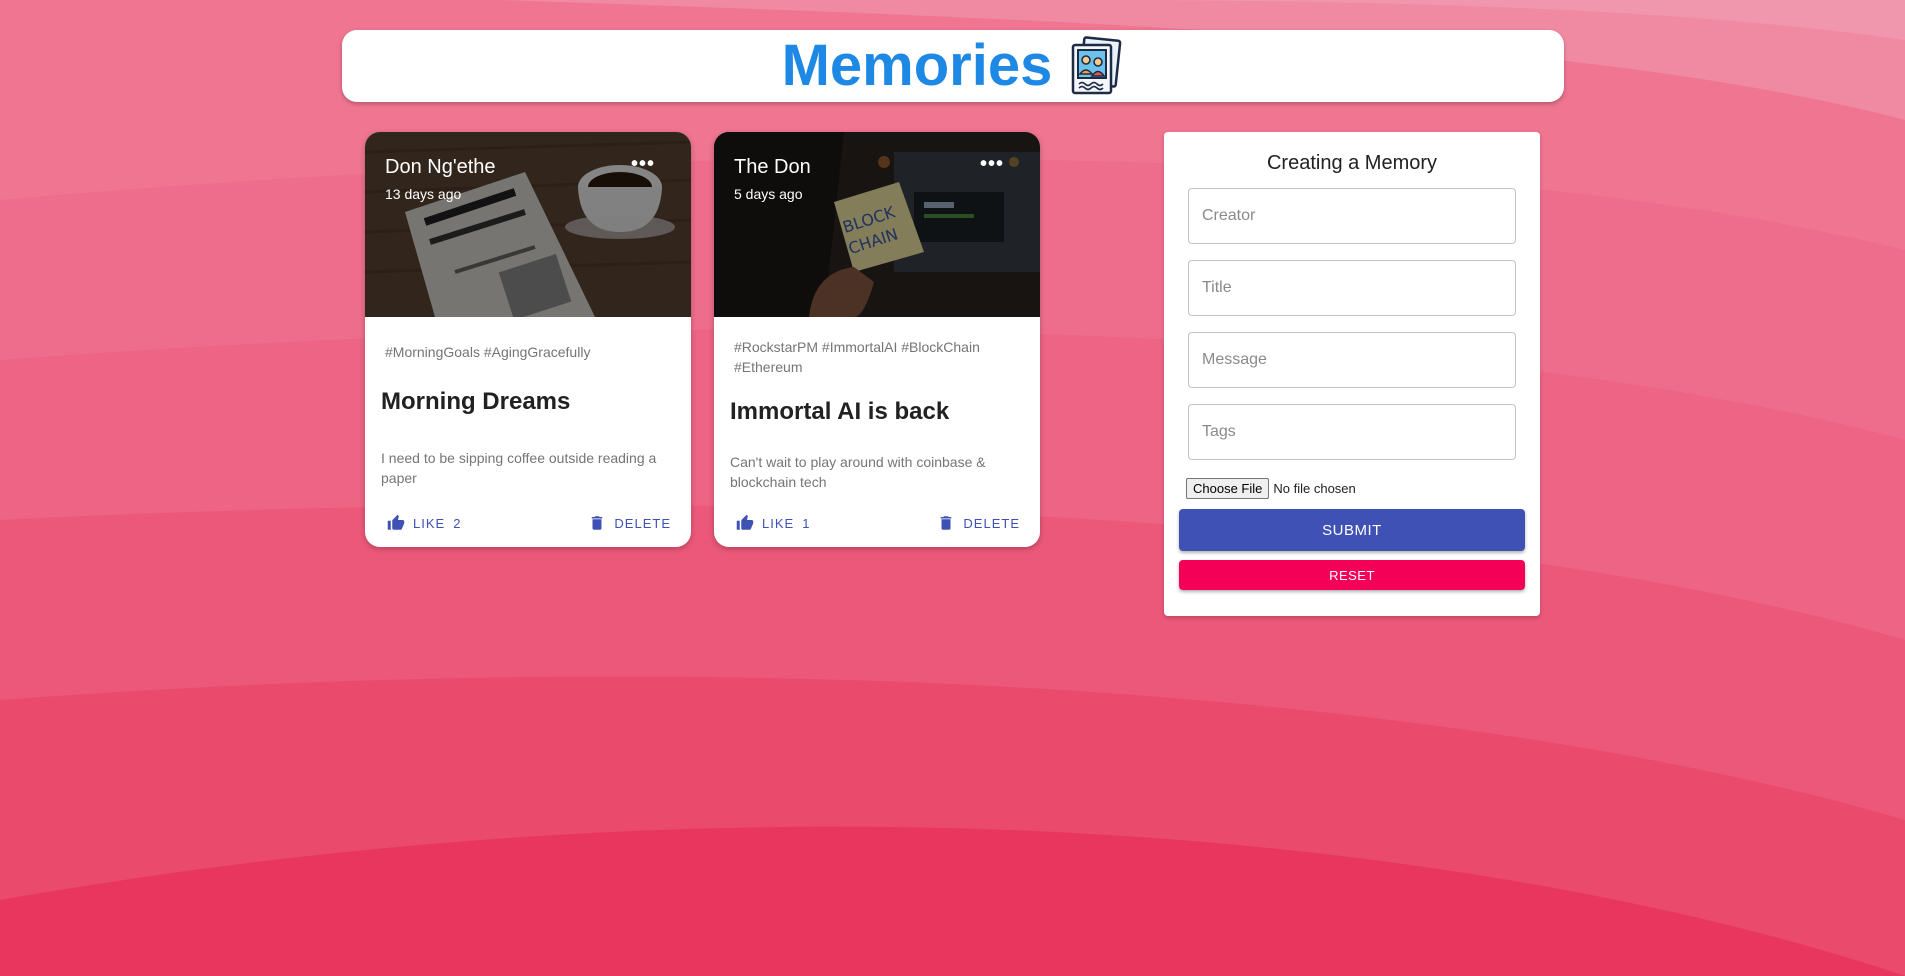 The height and width of the screenshot is (976, 1905). Describe the element at coordinates (877, 523) in the screenshot. I see `post-actions: LIKE 1 DELETE` at that location.